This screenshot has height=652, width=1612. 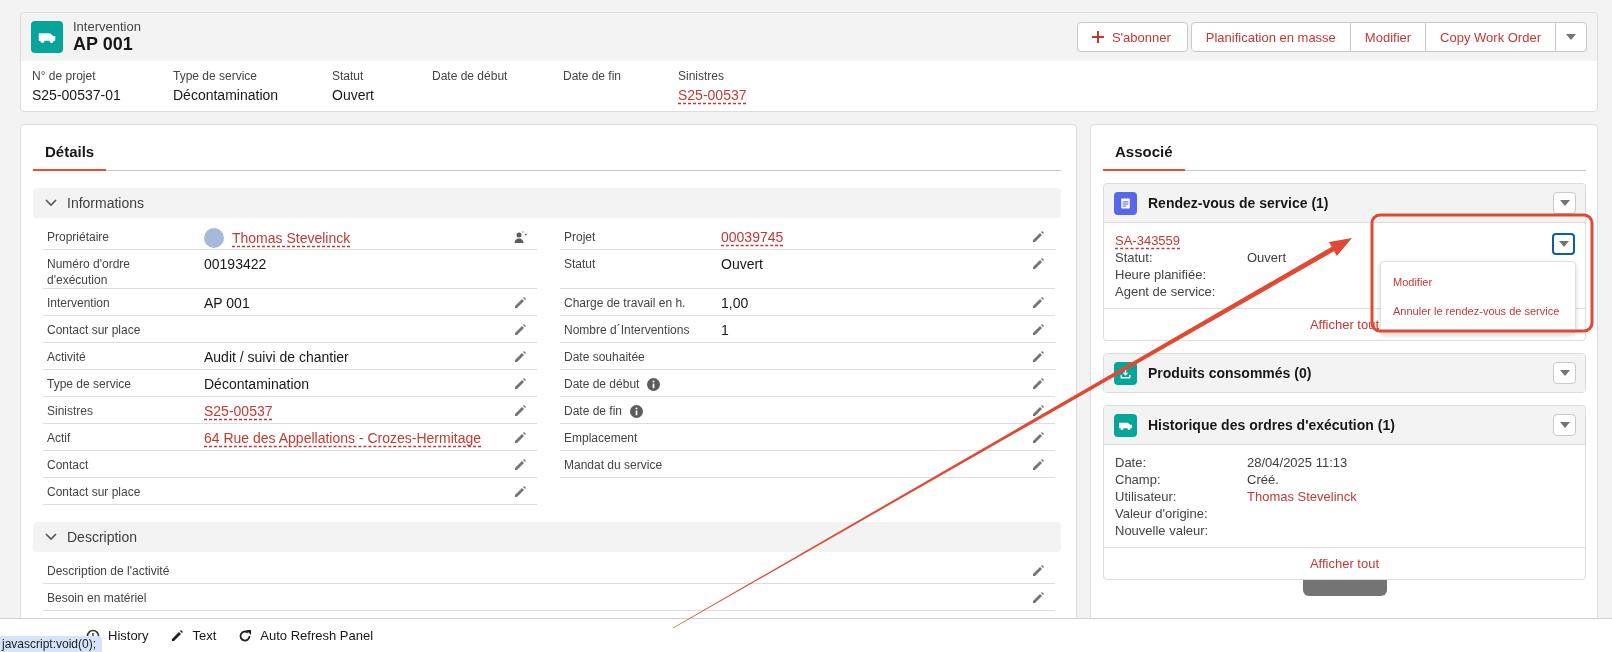 What do you see at coordinates (276, 357) in the screenshot?
I see `field-value: Audit / suivi de chantier` at bounding box center [276, 357].